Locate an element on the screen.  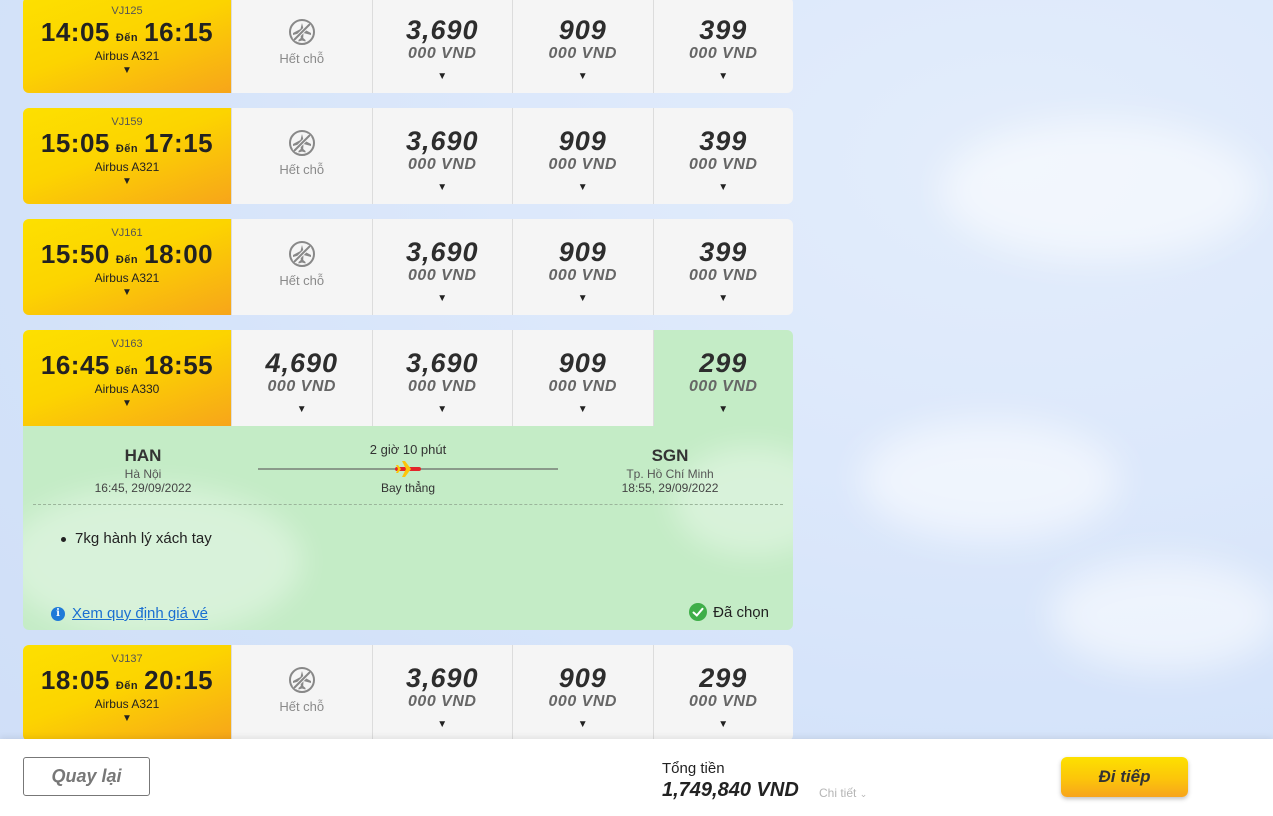
flight-time-cell: VJ163 16:45 Đến 18:55 Airbus A330 ▼ is located at coordinates (127, 378).